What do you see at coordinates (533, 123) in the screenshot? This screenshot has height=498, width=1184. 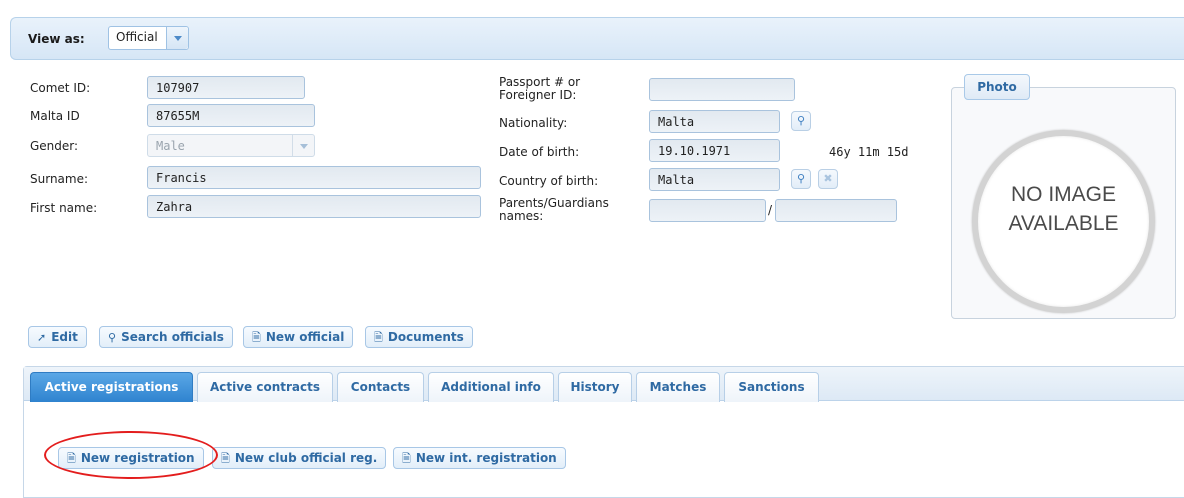 I see `nationality-label: Nationality:` at bounding box center [533, 123].